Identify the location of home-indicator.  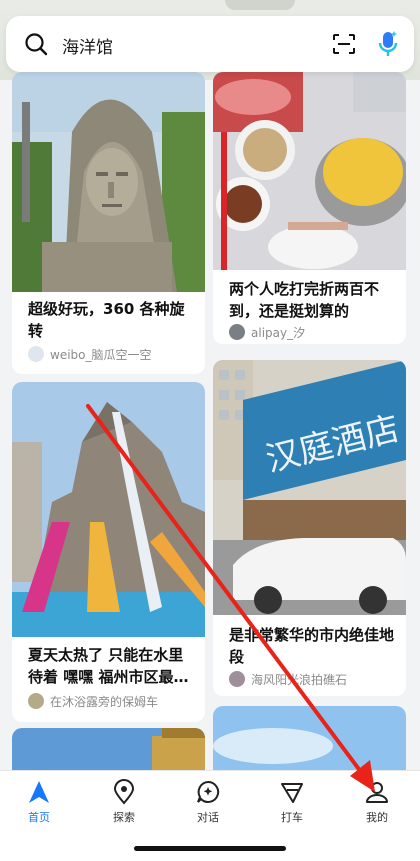
(210, 848).